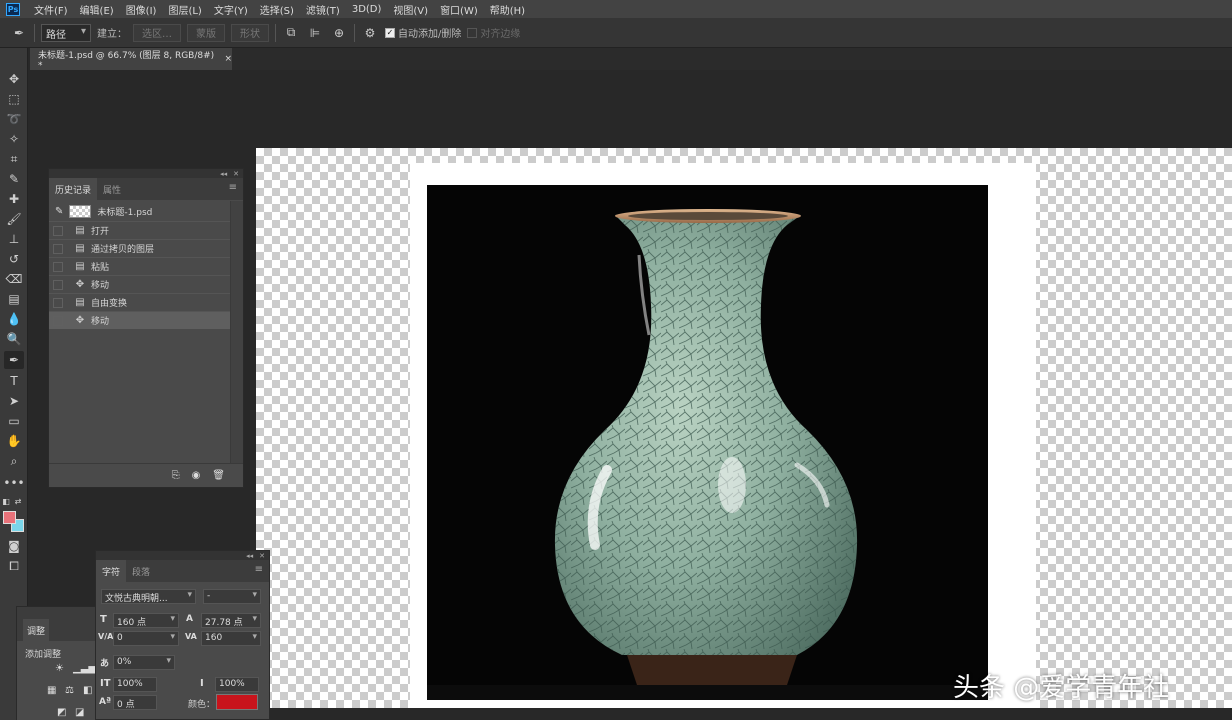 The image size is (1232, 720). I want to click on menu-file: 文件(F), so click(51, 9).